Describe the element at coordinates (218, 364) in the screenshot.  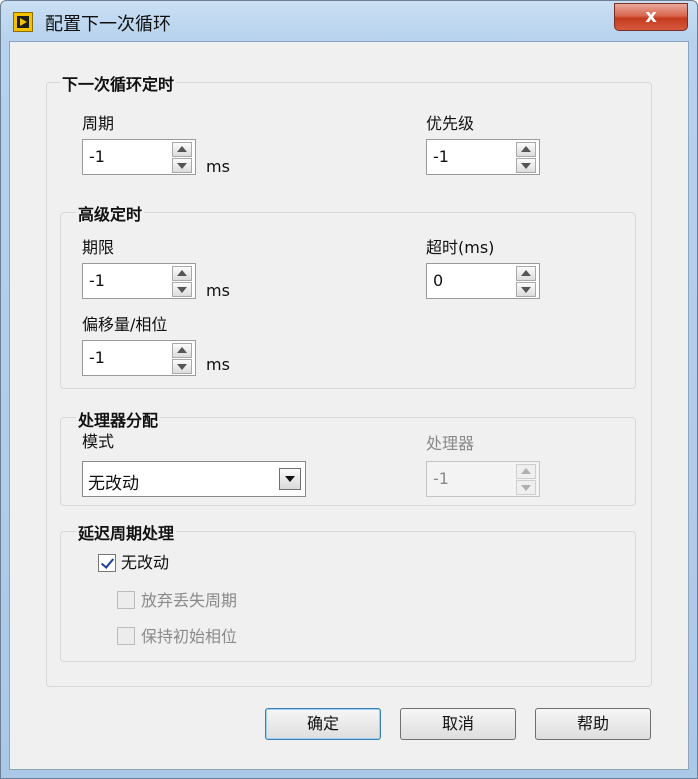
I see `offset-phase-unit: ms` at that location.